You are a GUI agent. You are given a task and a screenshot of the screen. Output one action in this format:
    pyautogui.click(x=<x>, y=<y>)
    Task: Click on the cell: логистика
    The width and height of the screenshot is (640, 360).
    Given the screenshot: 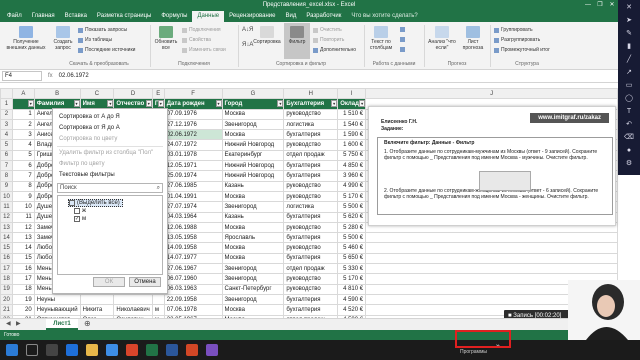 What is the action you would take?
    pyautogui.click(x=311, y=124)
    